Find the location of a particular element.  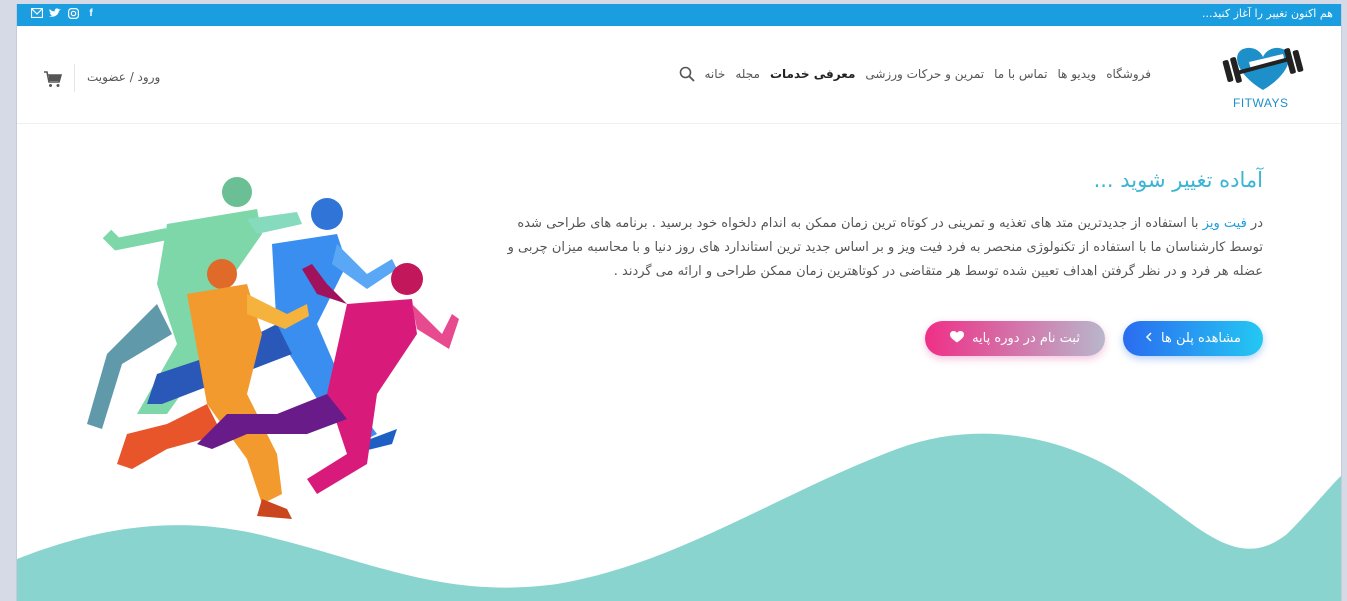

facebook-icon: f is located at coordinates (91, 13).